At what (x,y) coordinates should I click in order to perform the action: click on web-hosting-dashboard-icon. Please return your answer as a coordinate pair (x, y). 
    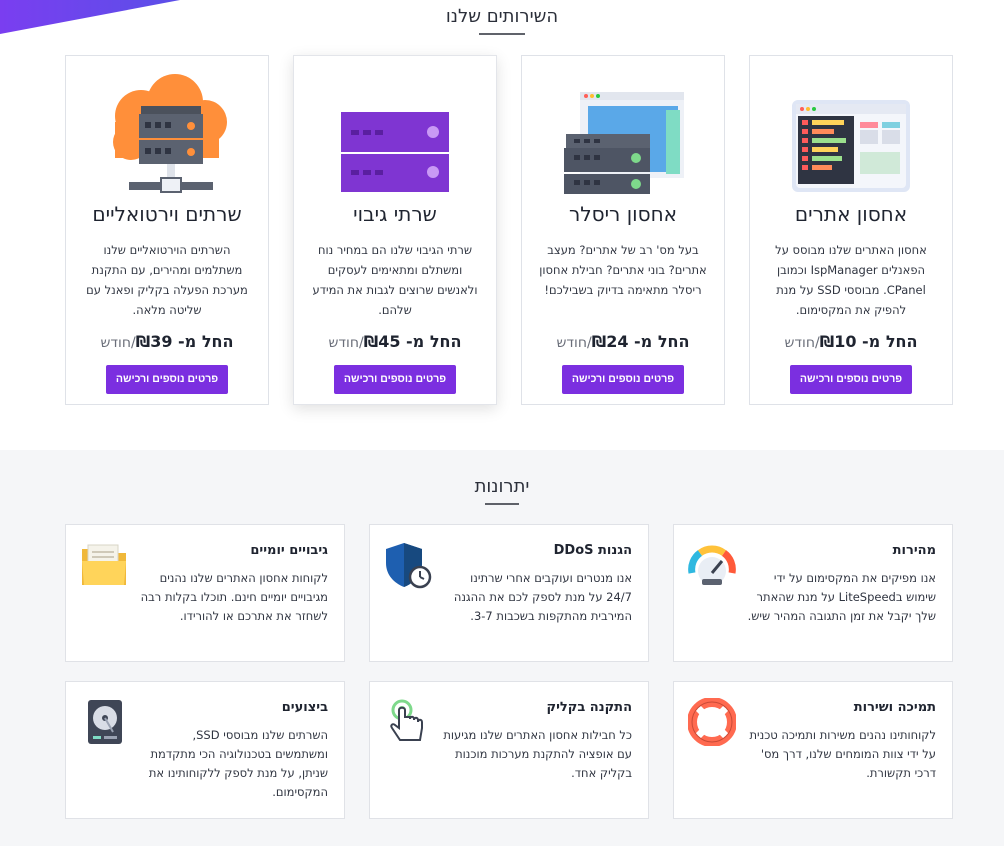
    Looking at the image, I should click on (851, 126).